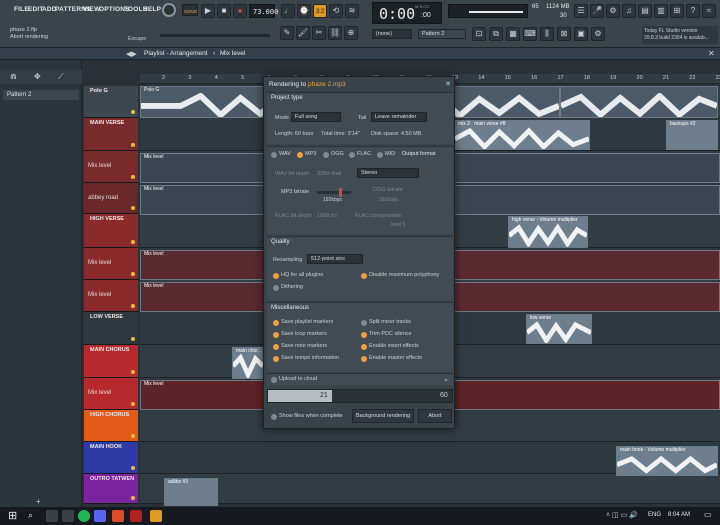 Image resolution: width=720 pixels, height=525 pixels. Describe the element at coordinates (709, 11) in the screenshot. I see `wave-icon: ≈` at that location.